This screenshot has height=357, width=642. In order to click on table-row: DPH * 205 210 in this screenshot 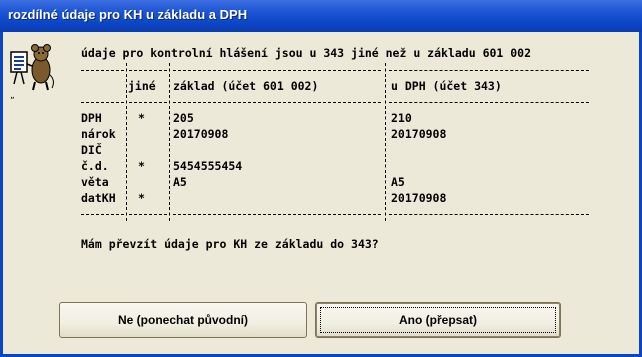, I will do `click(246, 118)`.